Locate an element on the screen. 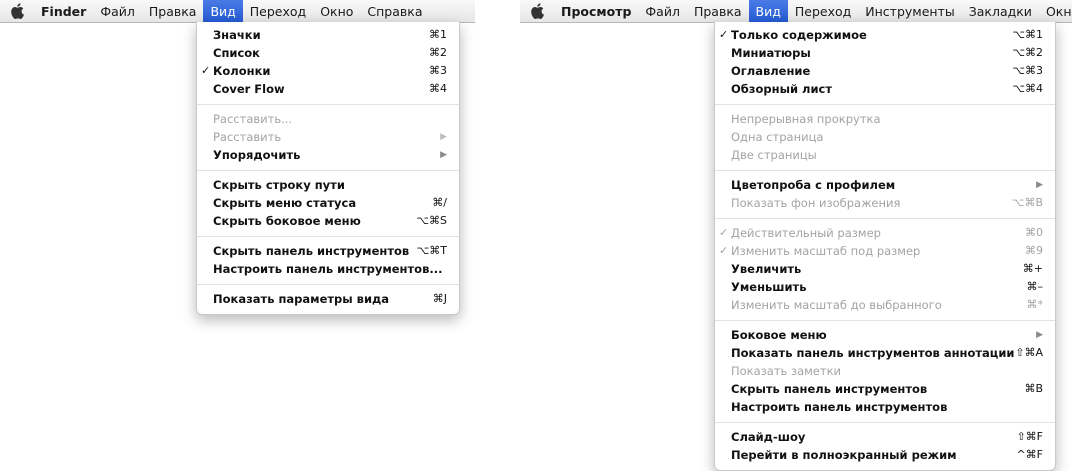 The height and width of the screenshot is (471, 1072). menu-item-изменить-масштаб-под-размер: ✓ Изменить масштаб под размер ⌘9 is located at coordinates (885, 251).